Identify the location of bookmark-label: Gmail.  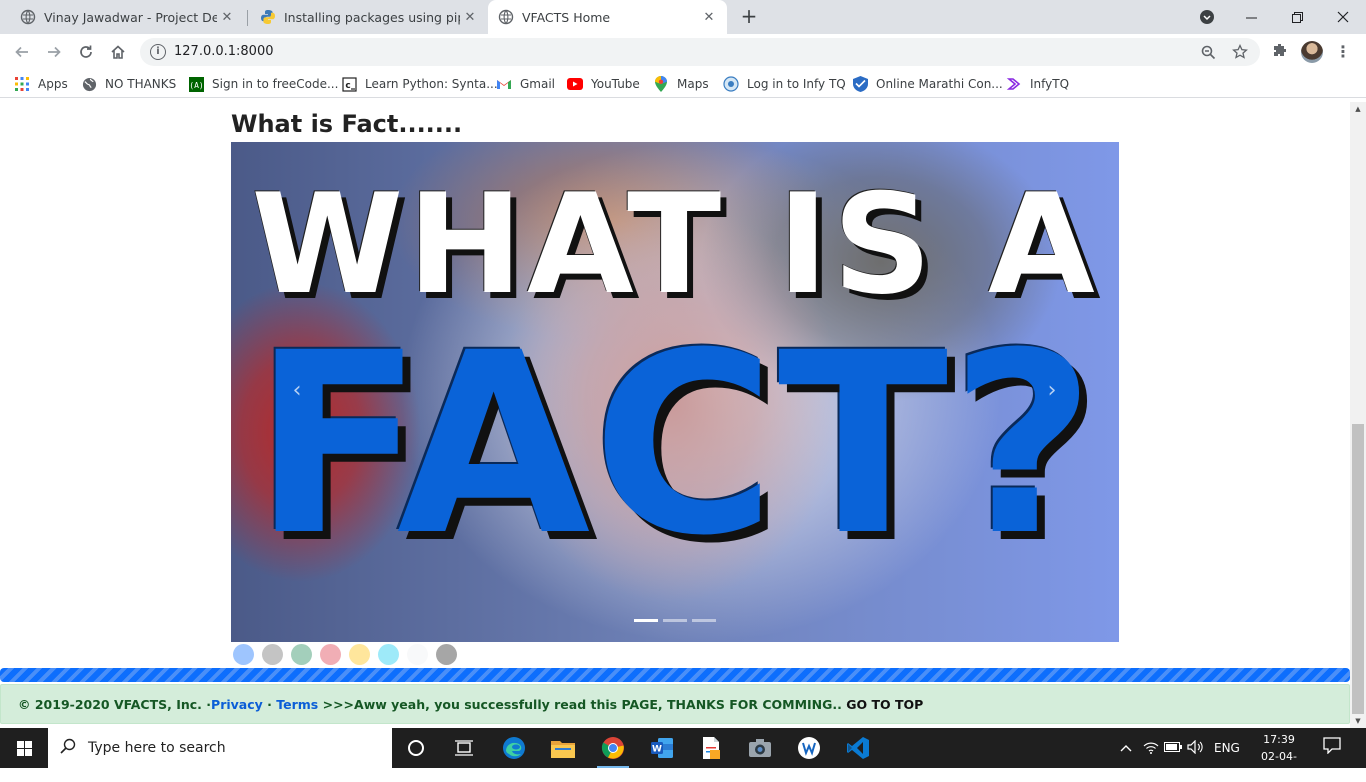
(538, 84).